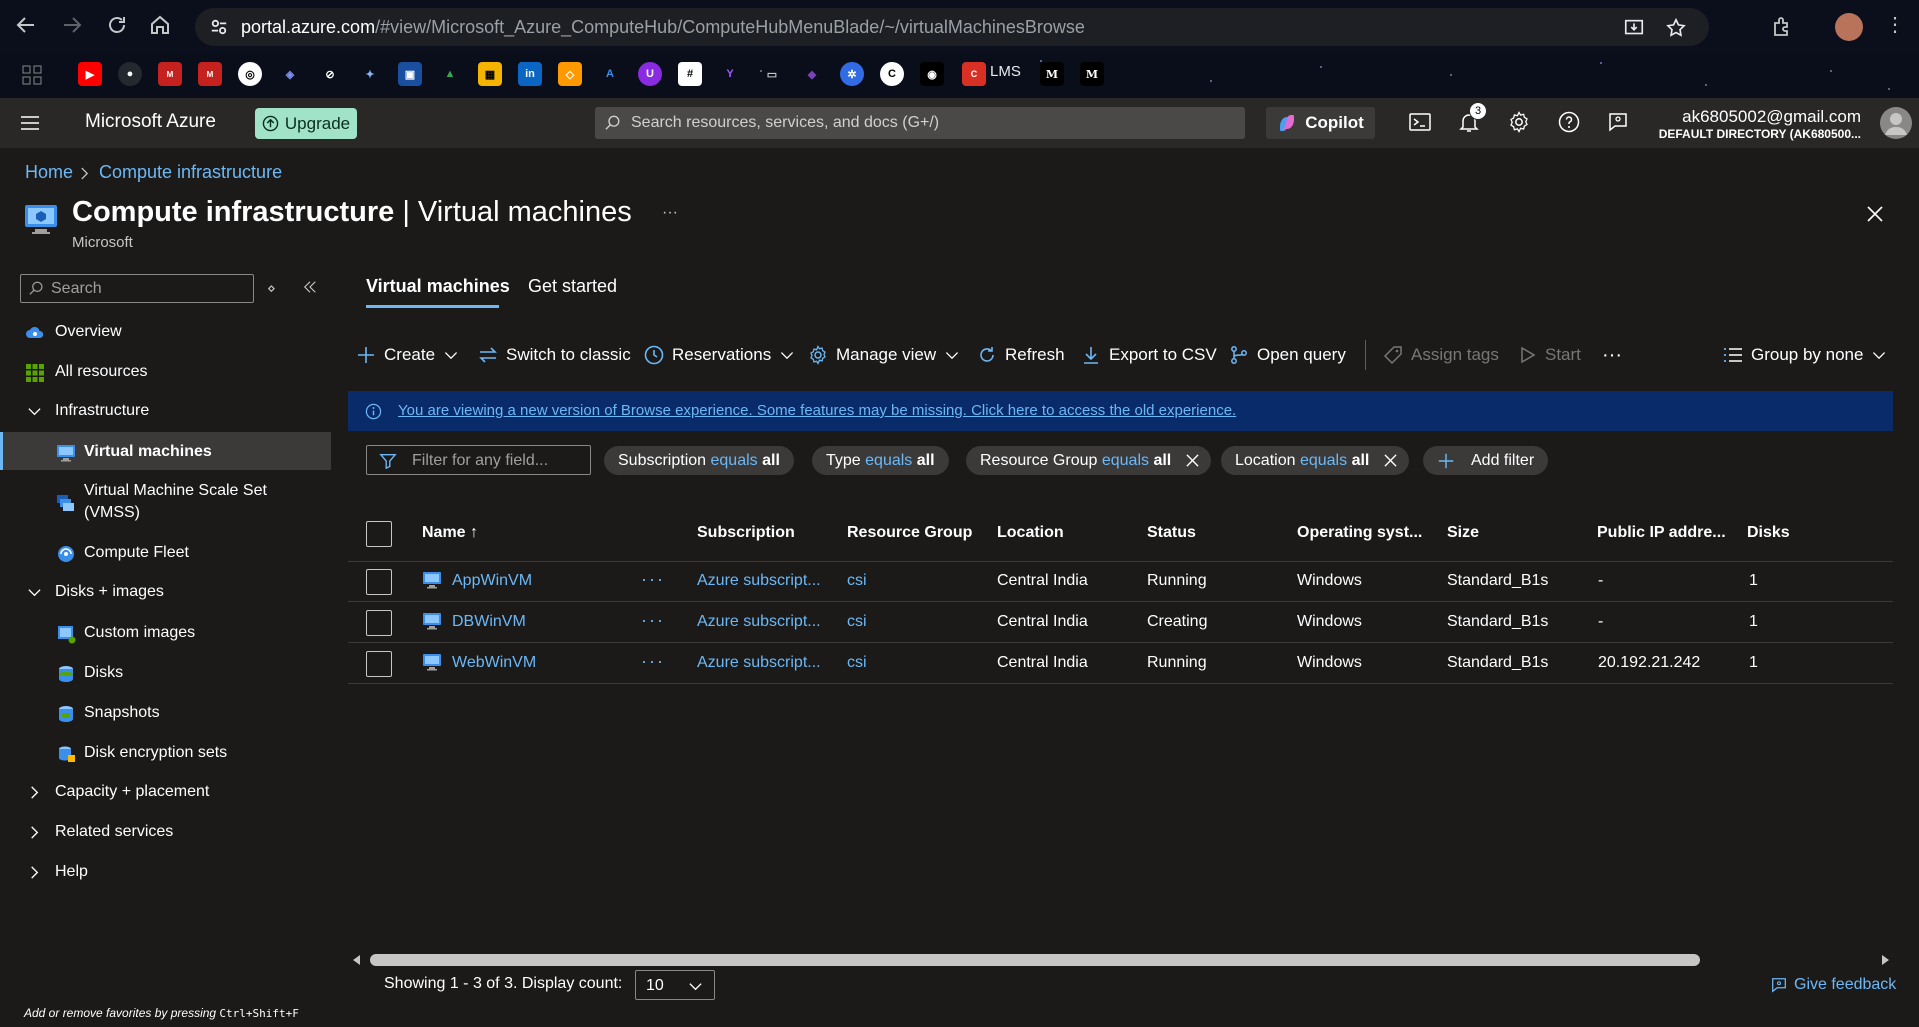  Describe the element at coordinates (32, 75) in the screenshot. I see `apps-grid-icon` at that location.